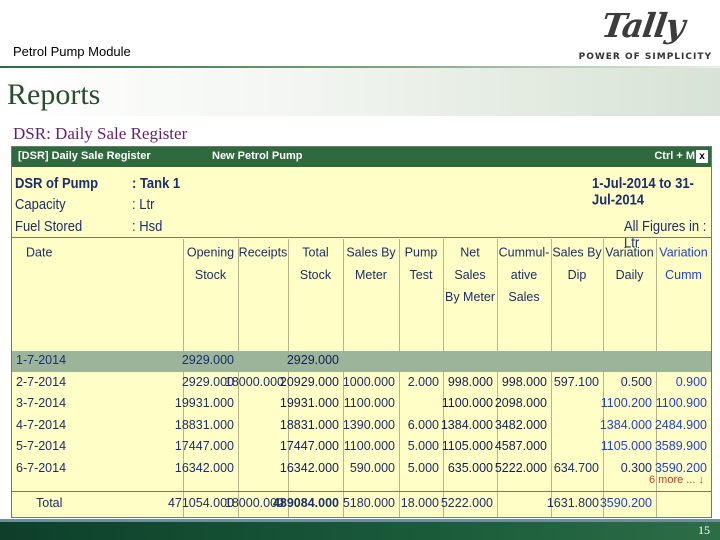 The width and height of the screenshot is (720, 540). What do you see at coordinates (368, 381) in the screenshot?
I see `cell-sales-by-meter: 1000.000` at bounding box center [368, 381].